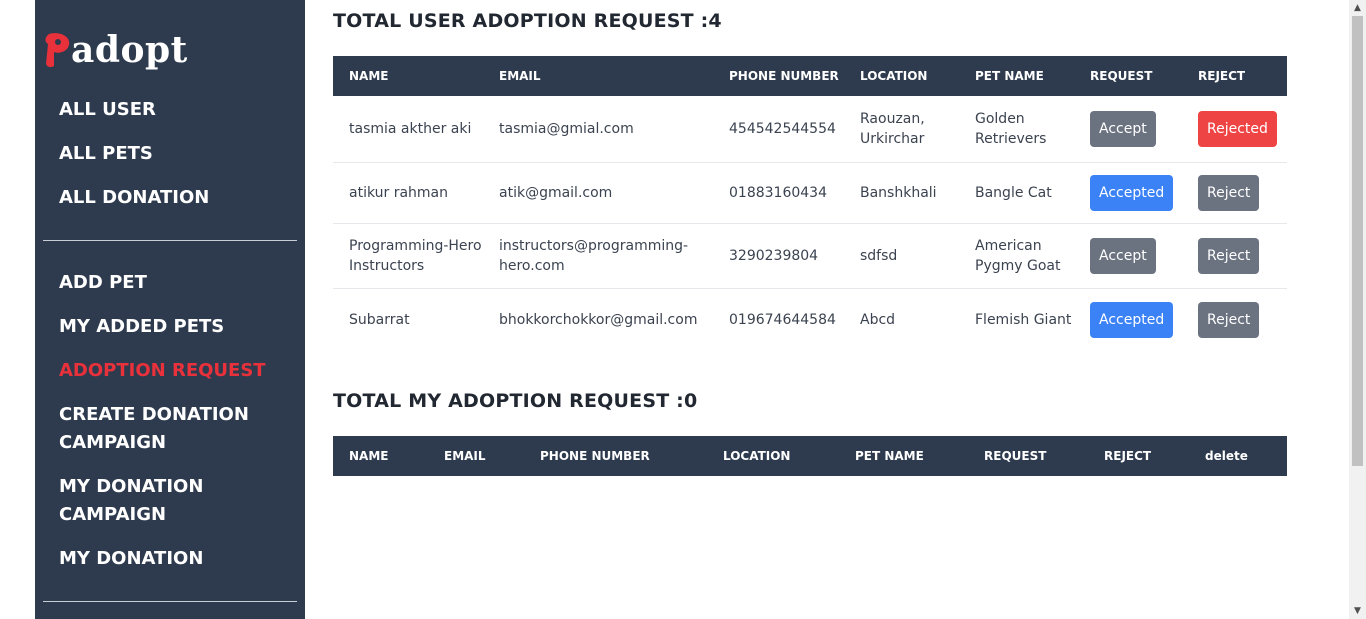 This screenshot has width=1366, height=619. I want to click on cell-email: bhokkorchokkor@gmail.com, so click(598, 320).